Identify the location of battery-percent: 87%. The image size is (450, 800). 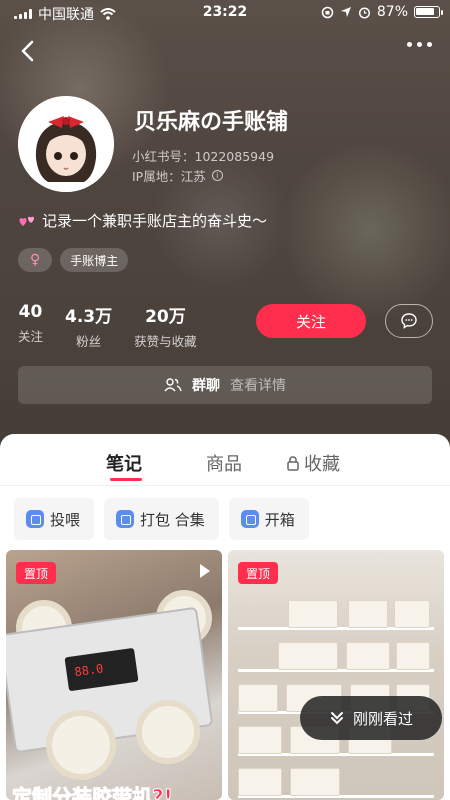
(392, 12).